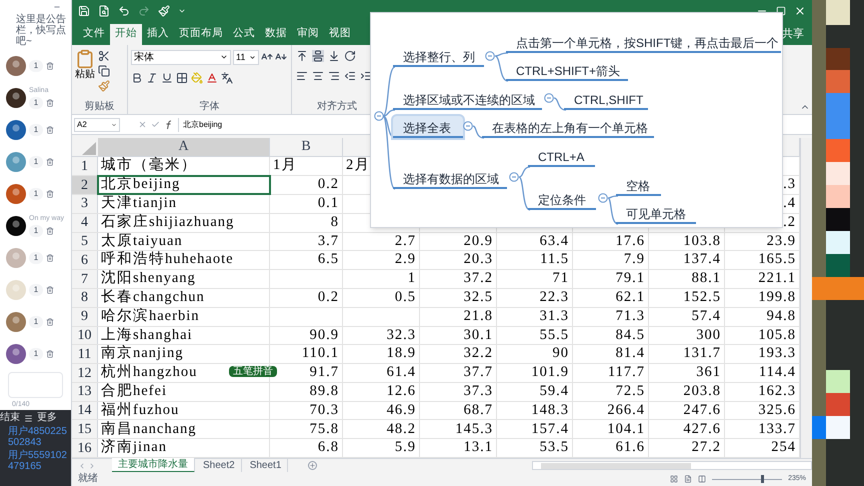 Image resolution: width=864 pixels, height=486 pixels. What do you see at coordinates (85, 335) in the screenshot?
I see `row-header: 10` at bounding box center [85, 335].